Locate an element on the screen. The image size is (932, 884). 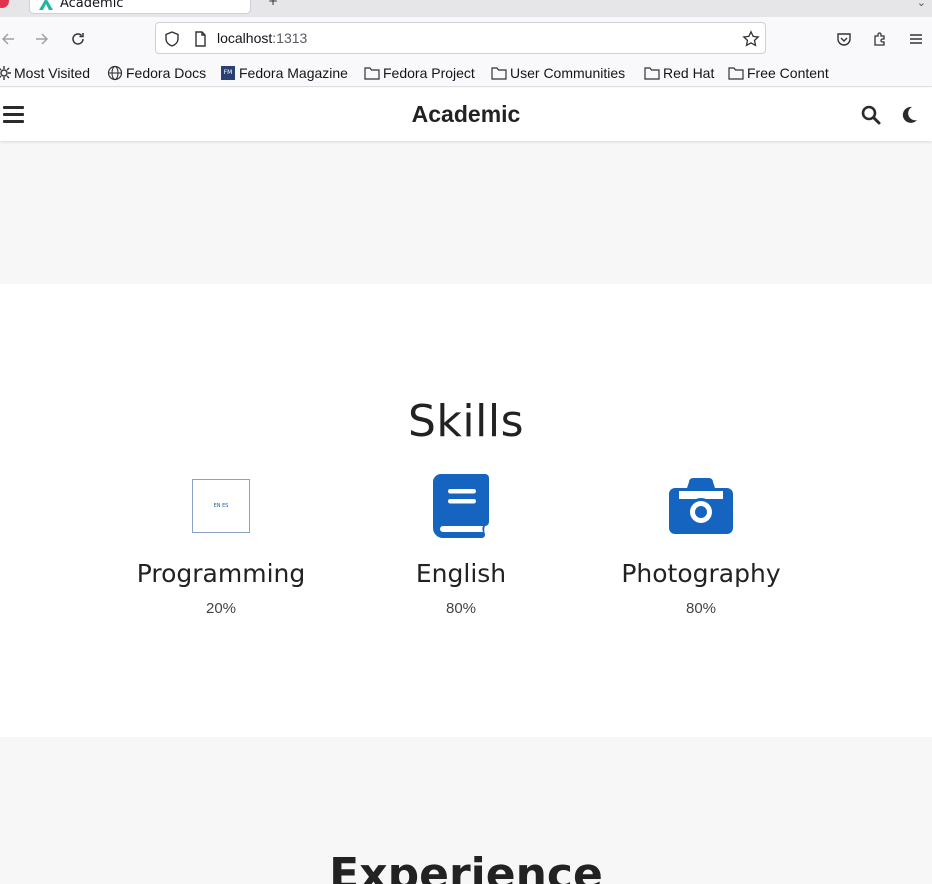
bookmark-user-communities: User Communities is located at coordinates (558, 73).